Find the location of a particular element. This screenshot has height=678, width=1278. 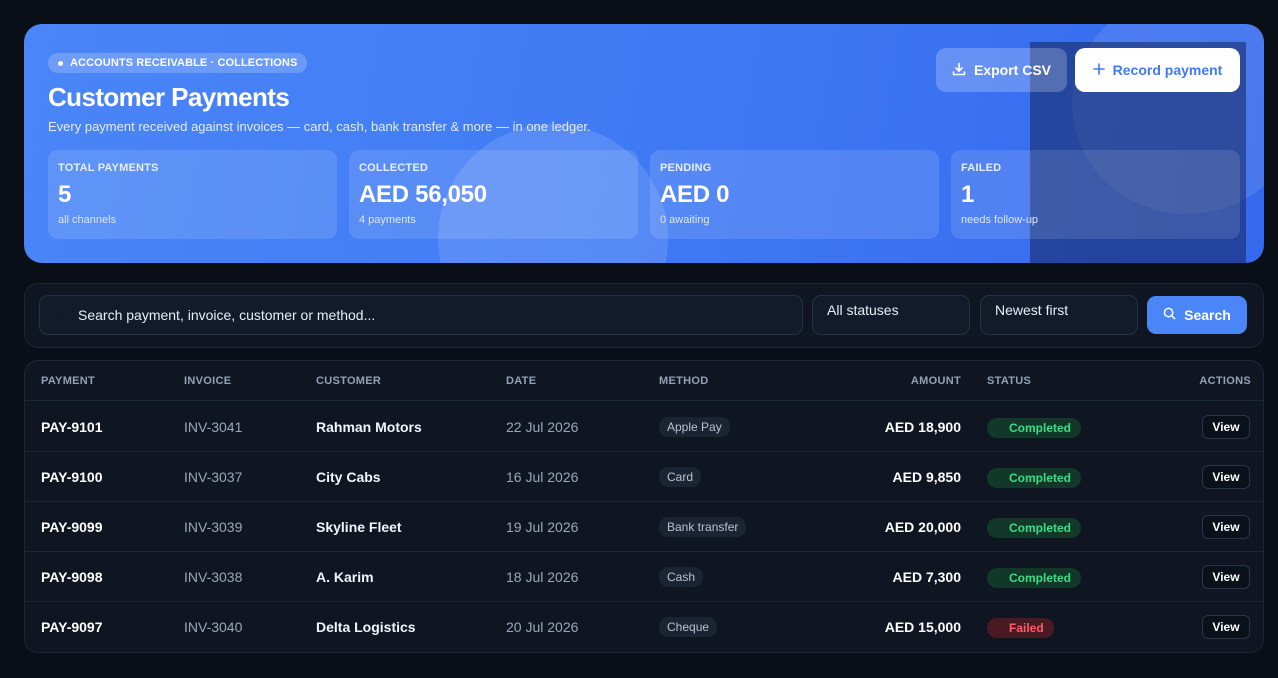

method-badge: Card is located at coordinates (680, 477).